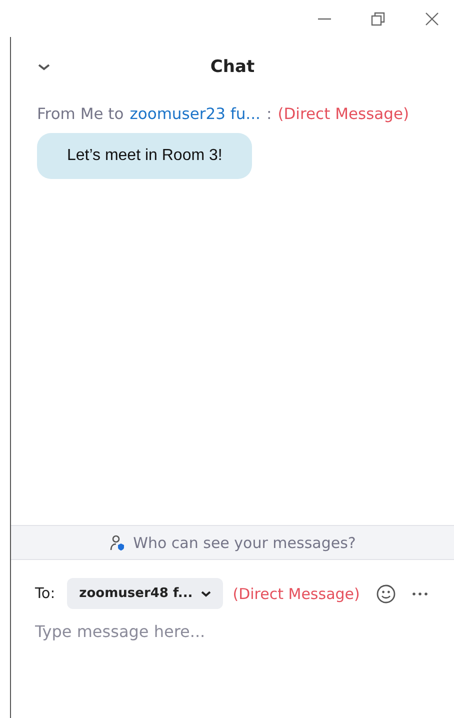  Describe the element at coordinates (232, 67) in the screenshot. I see `panel-title: Chat` at that location.